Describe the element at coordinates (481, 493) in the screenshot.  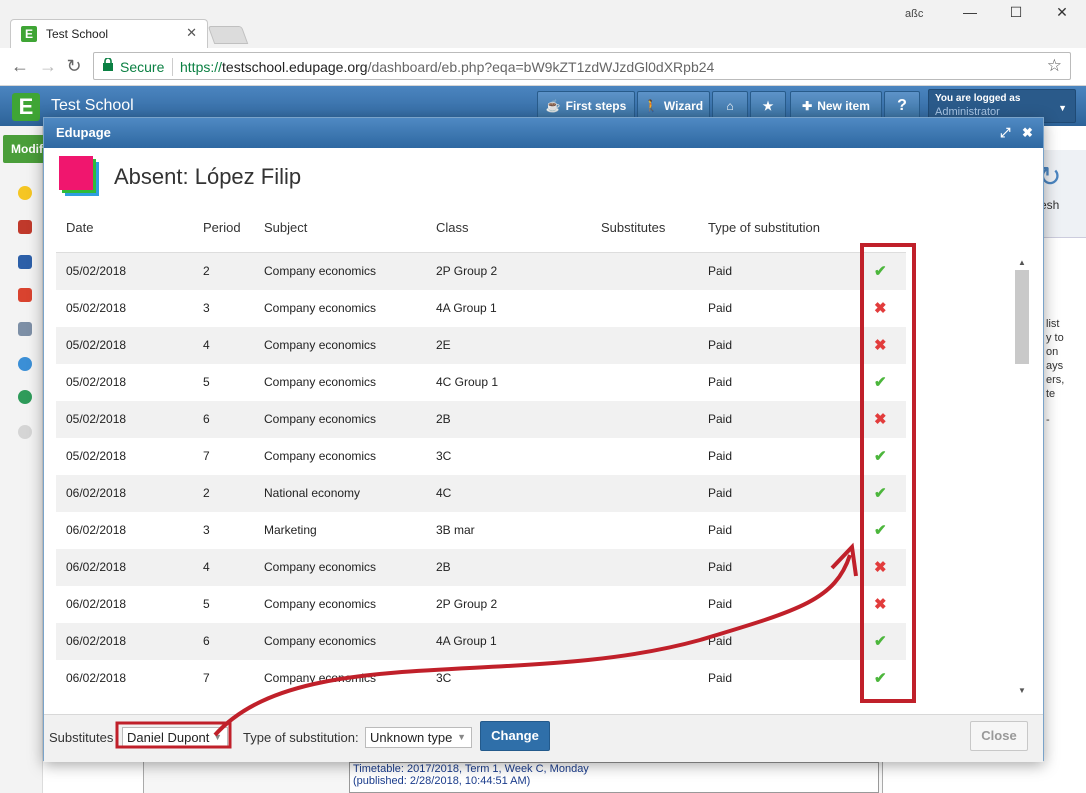
I see `table-row: 06/02/2018 2 National economy 4C Paid ✔` at that location.